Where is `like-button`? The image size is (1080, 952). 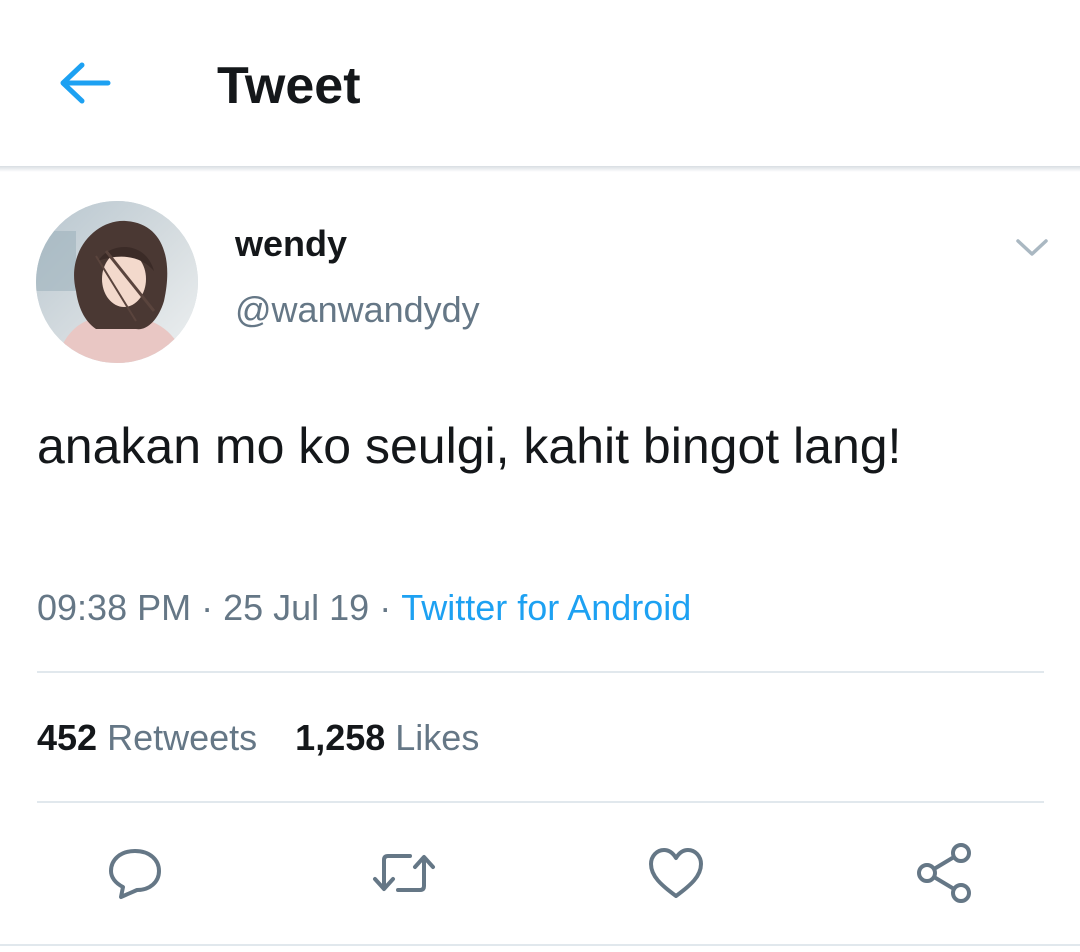
like-button is located at coordinates (676, 873).